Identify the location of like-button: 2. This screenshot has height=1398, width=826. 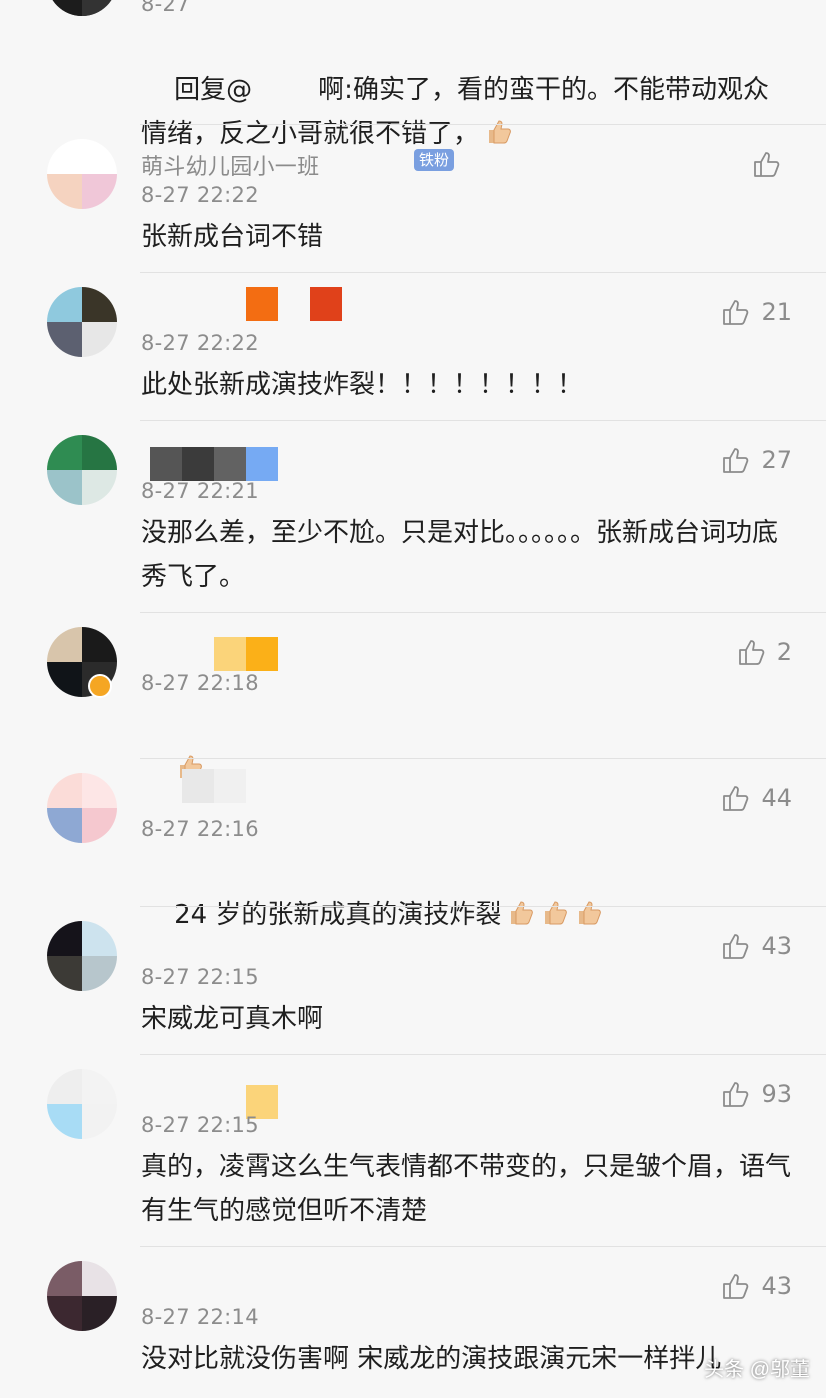
(764, 652).